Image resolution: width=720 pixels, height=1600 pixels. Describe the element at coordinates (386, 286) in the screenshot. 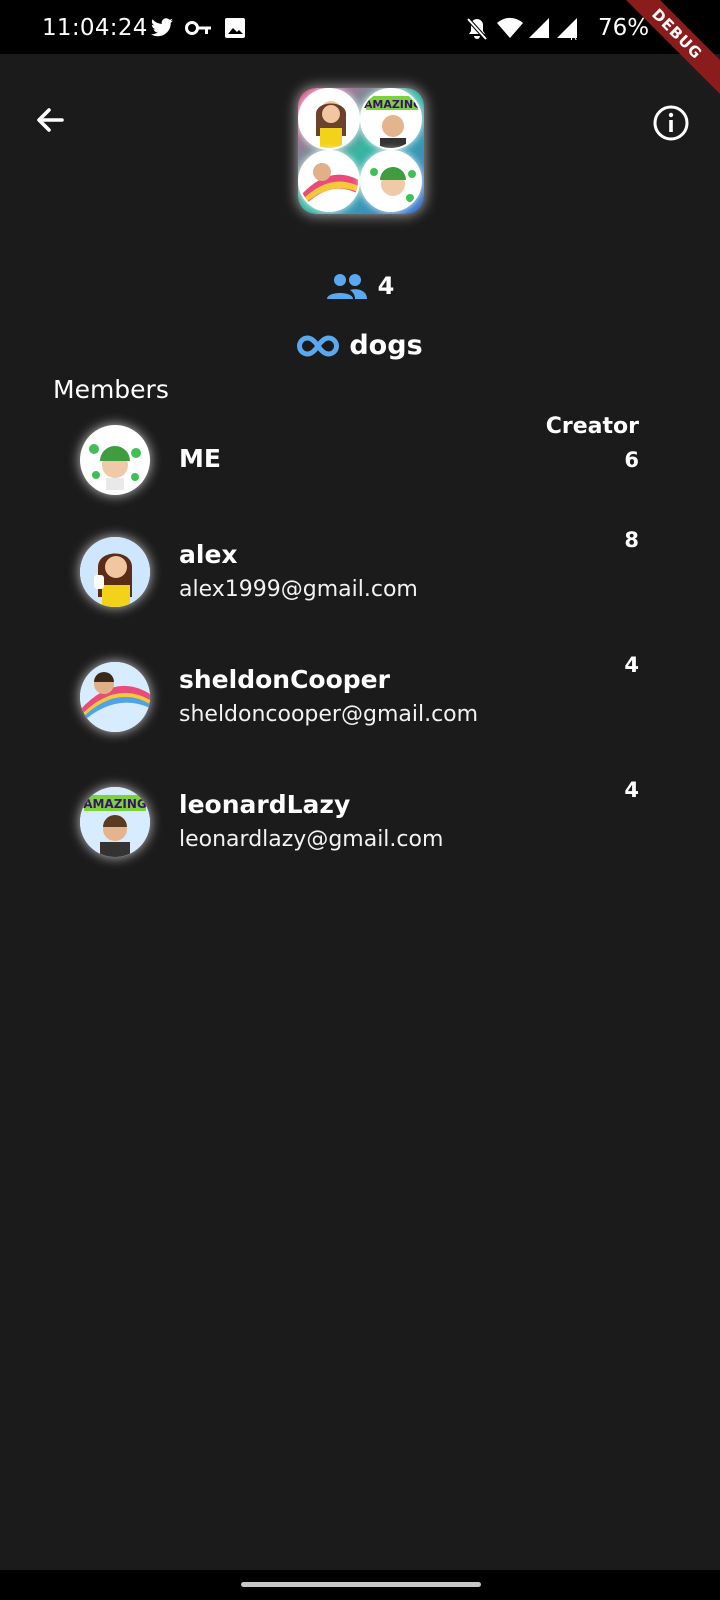

I see `member-count: 4` at that location.